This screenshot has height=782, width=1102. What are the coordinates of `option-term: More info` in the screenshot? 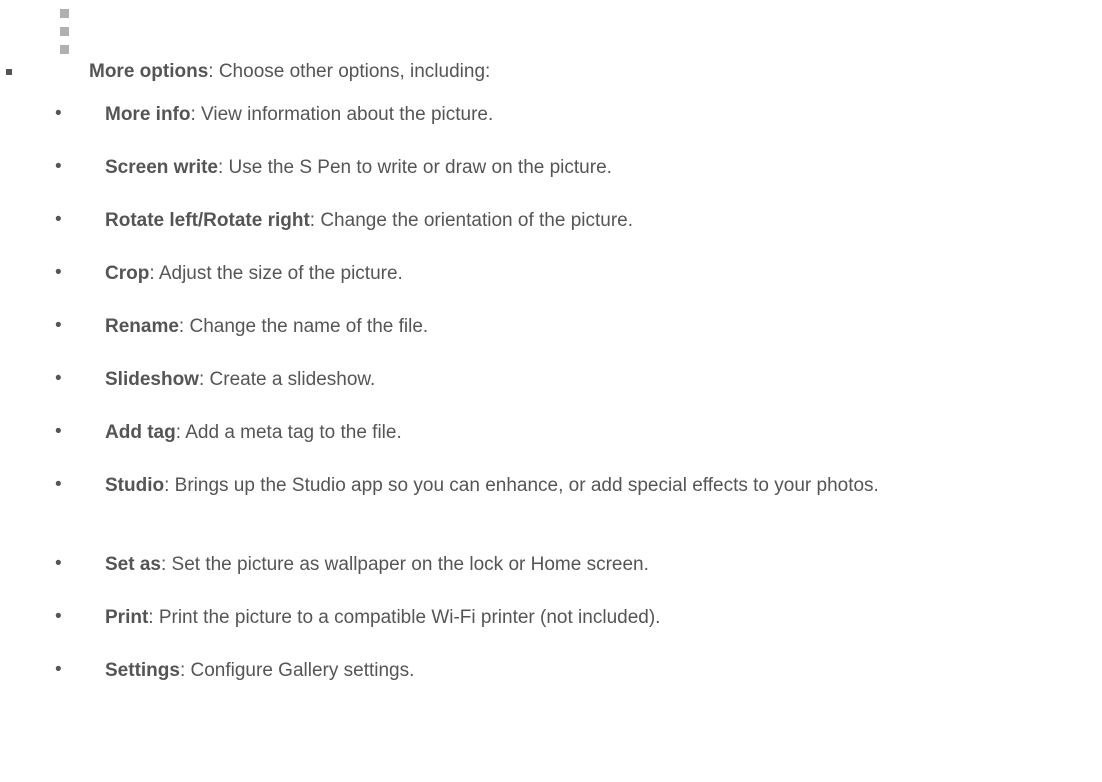 It's located at (148, 114).